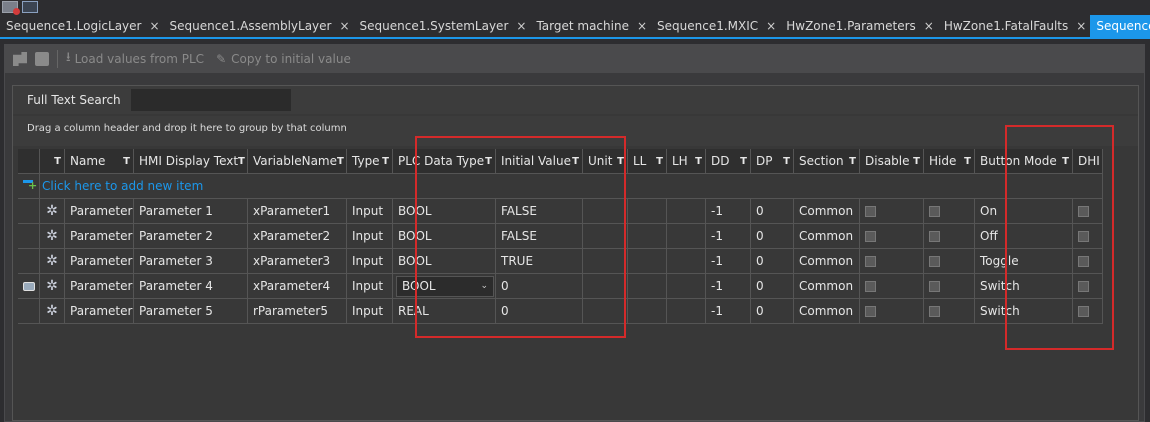 The image size is (1150, 422). What do you see at coordinates (11, 8) in the screenshot?
I see `app-icon` at bounding box center [11, 8].